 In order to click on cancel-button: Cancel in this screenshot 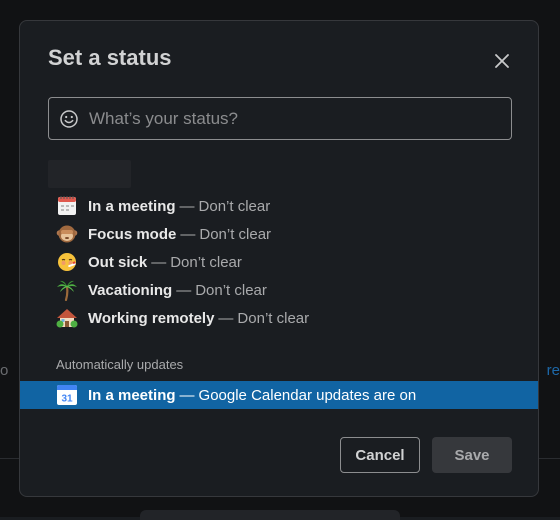, I will do `click(380, 455)`.